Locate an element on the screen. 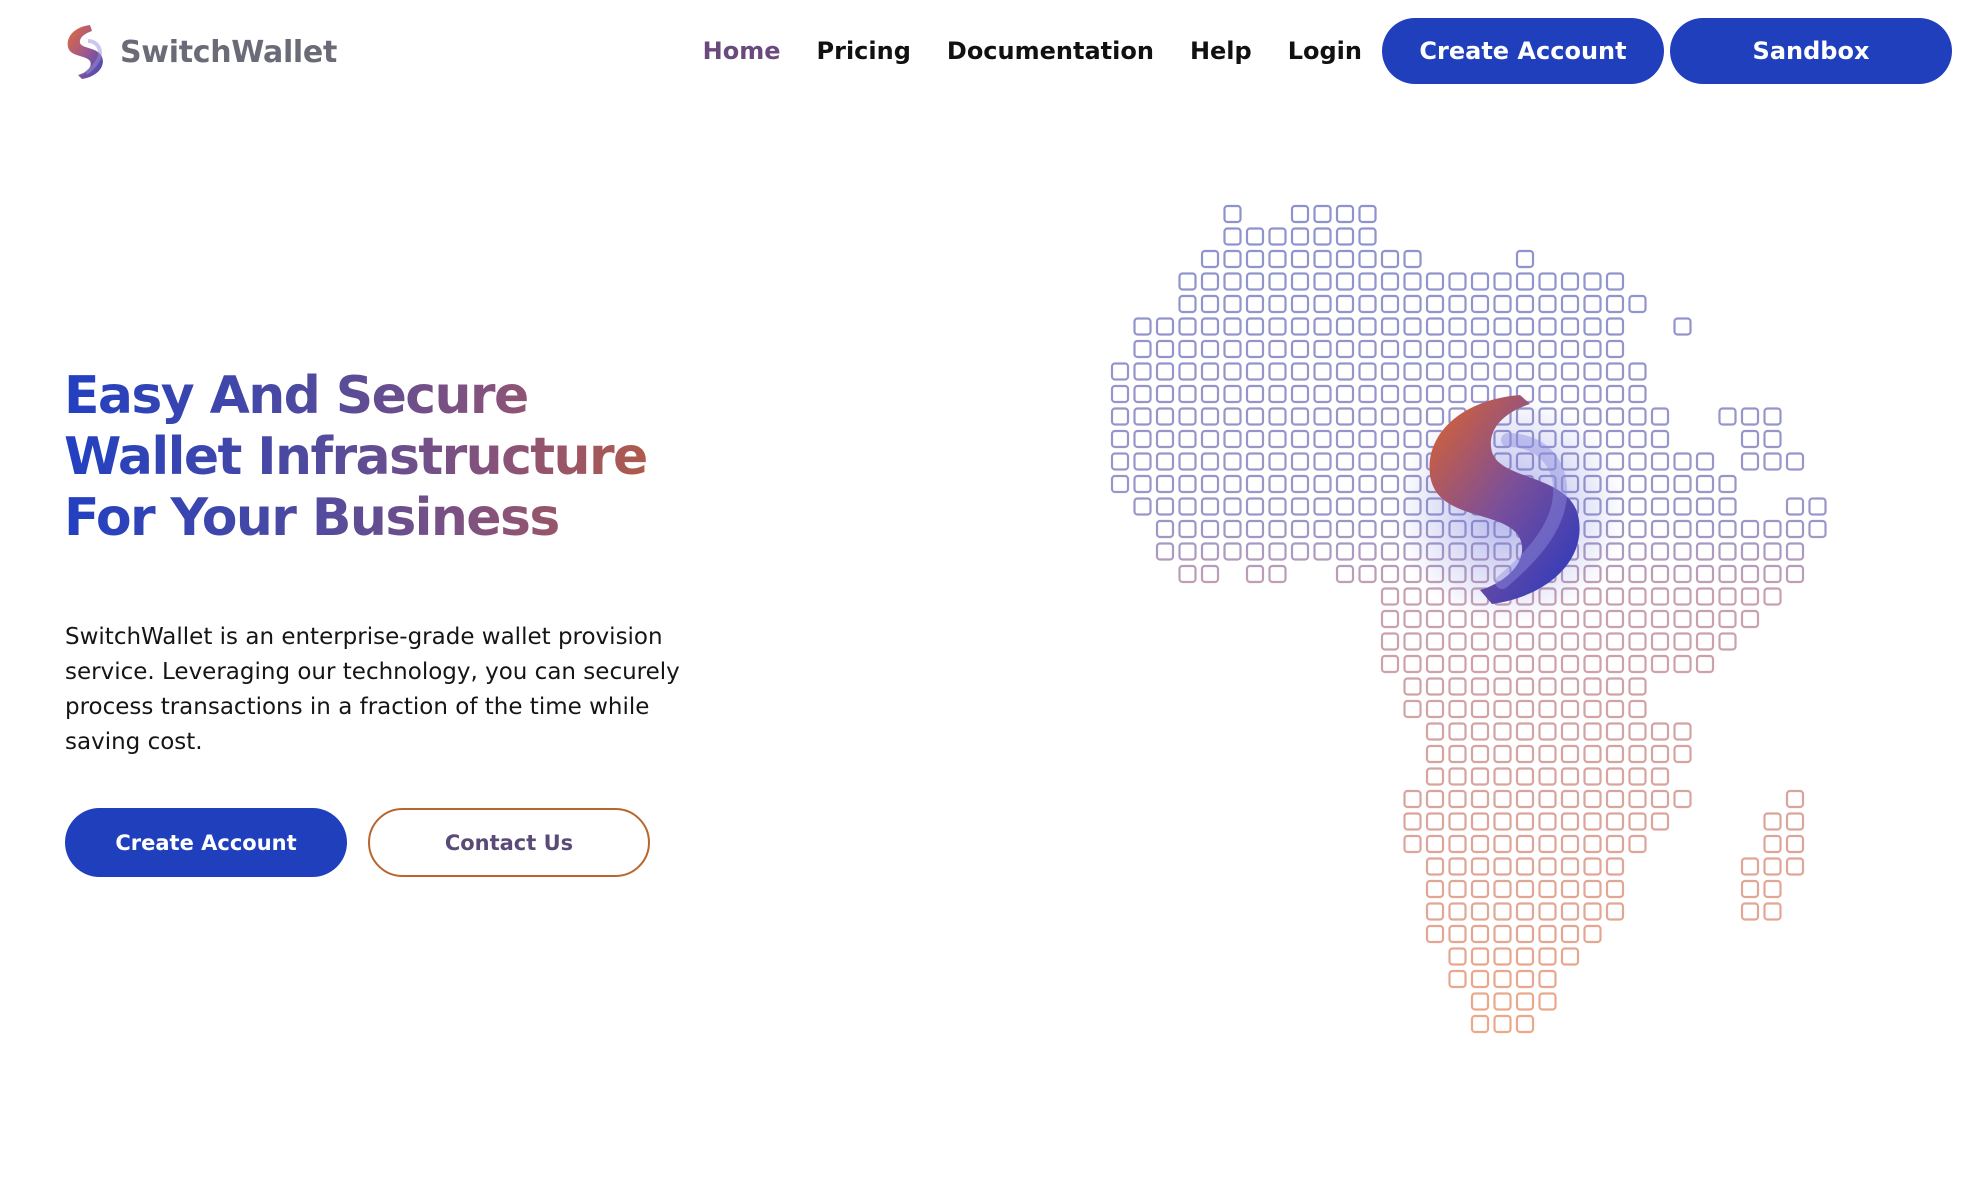  brand: SwitchWallet is located at coordinates (198, 52).